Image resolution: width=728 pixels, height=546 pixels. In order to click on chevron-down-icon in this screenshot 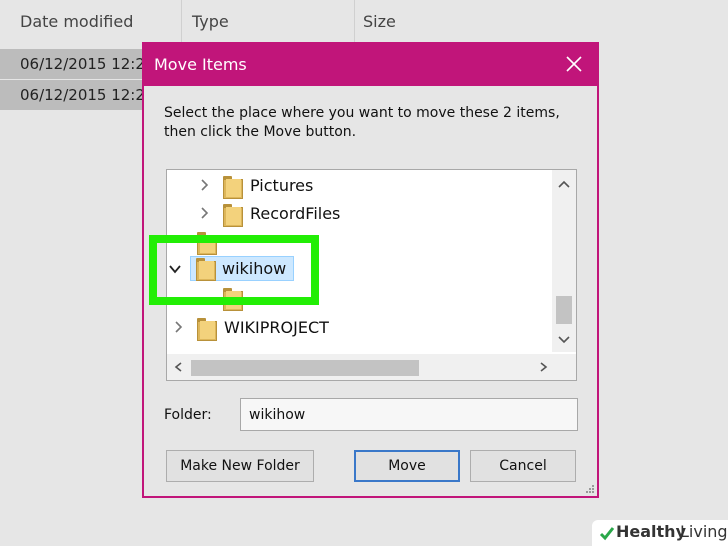, I will do `click(175, 269)`.